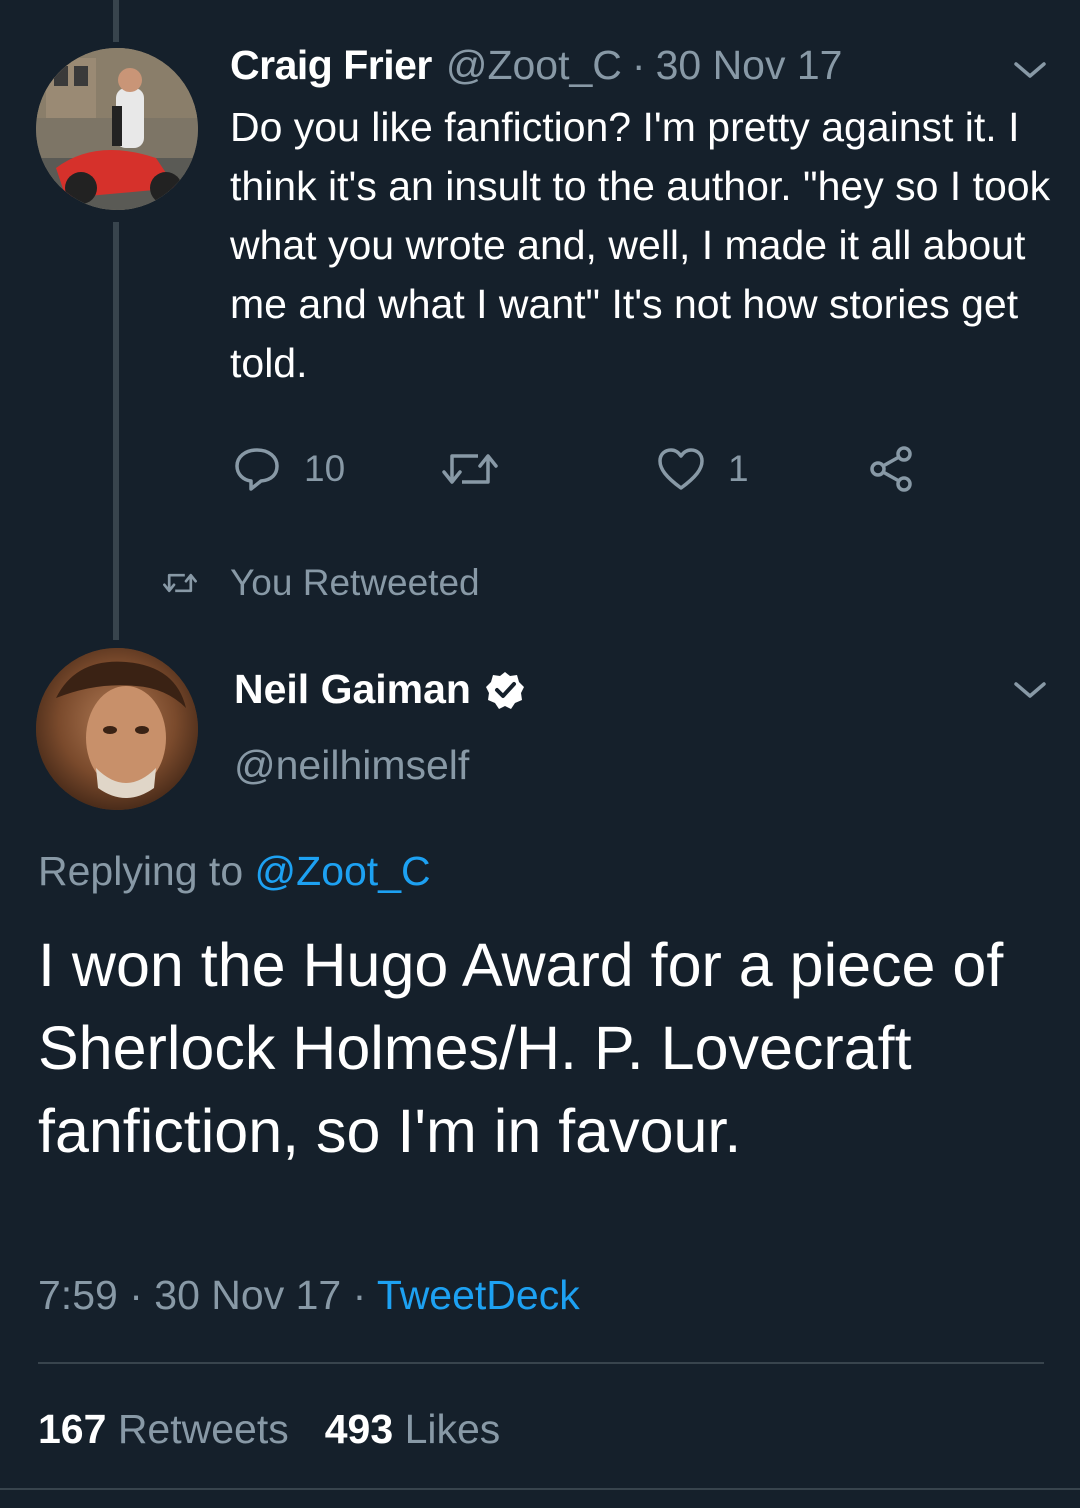 This screenshot has height=1508, width=1080. What do you see at coordinates (478, 1295) in the screenshot?
I see `tweet-source-link: TweetDeck` at bounding box center [478, 1295].